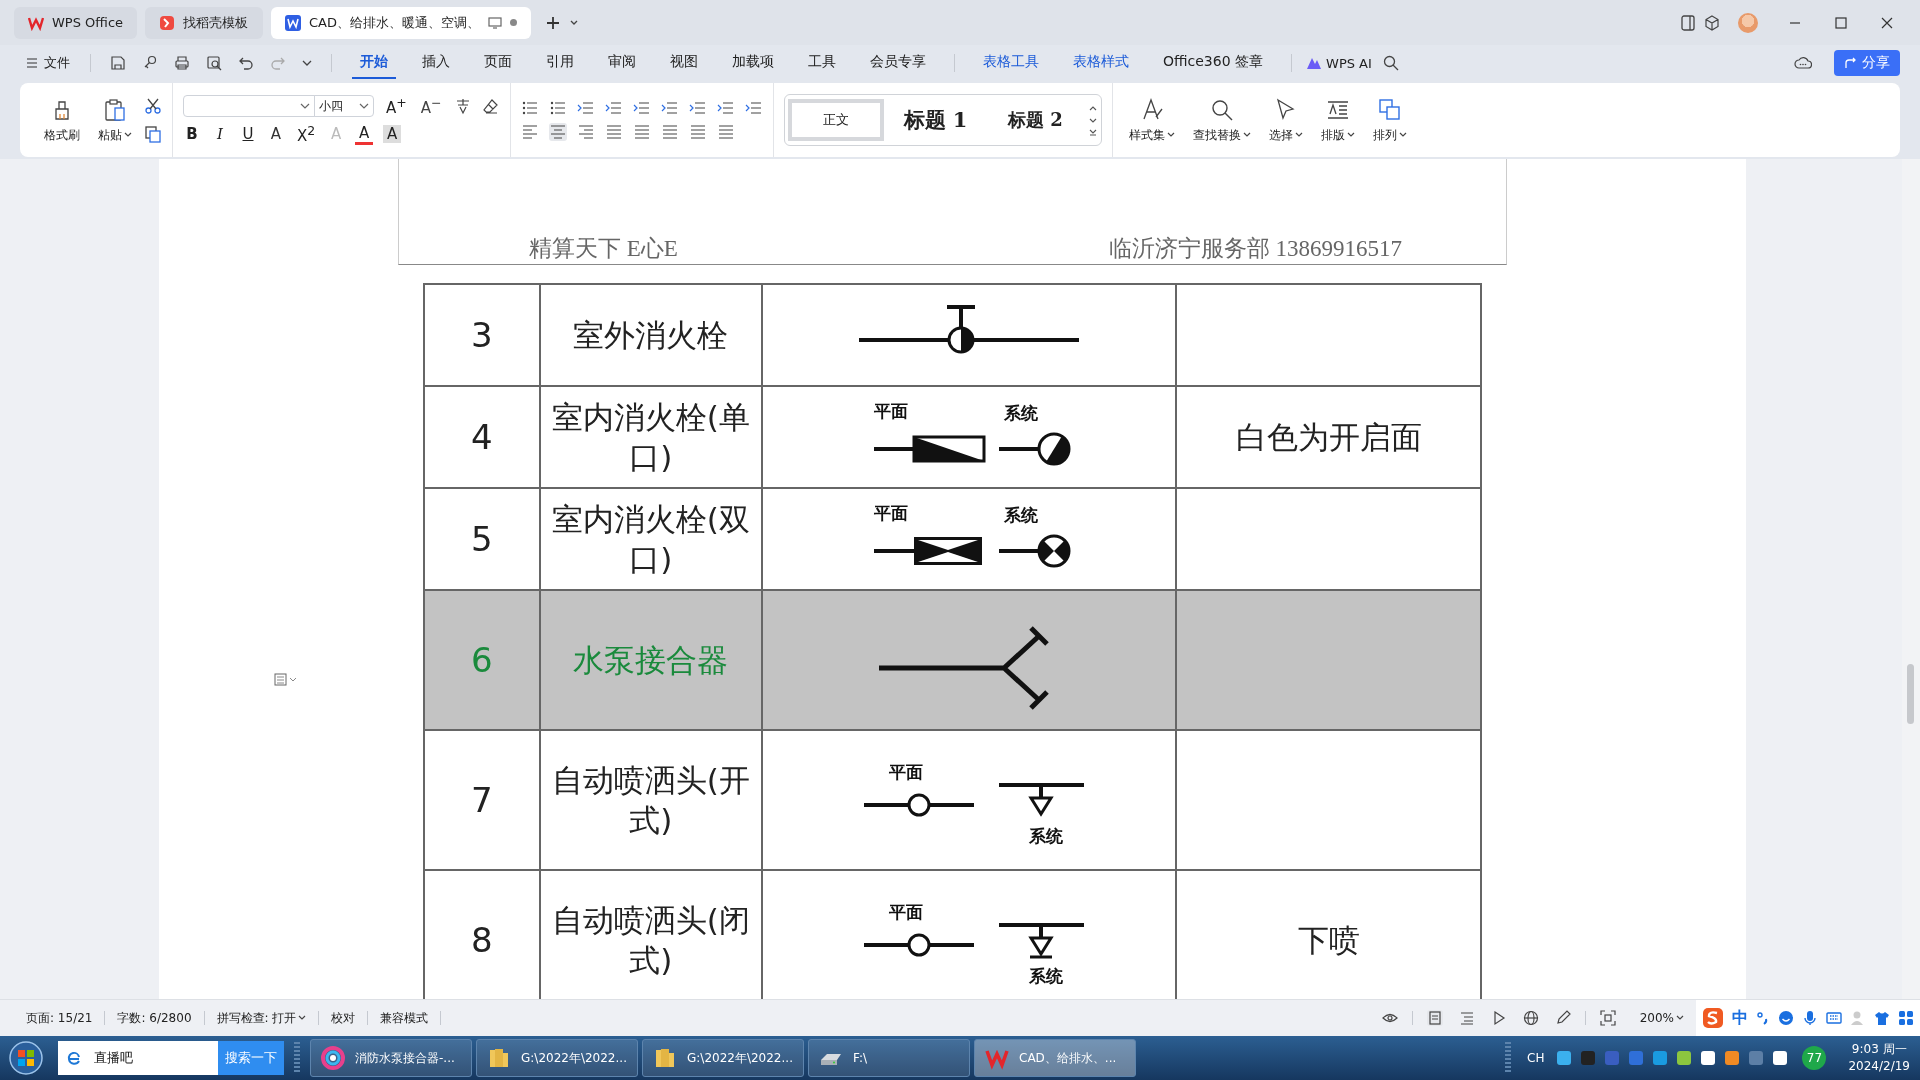  What do you see at coordinates (344, 106) in the screenshot?
I see `font-size-field: 小四` at bounding box center [344, 106].